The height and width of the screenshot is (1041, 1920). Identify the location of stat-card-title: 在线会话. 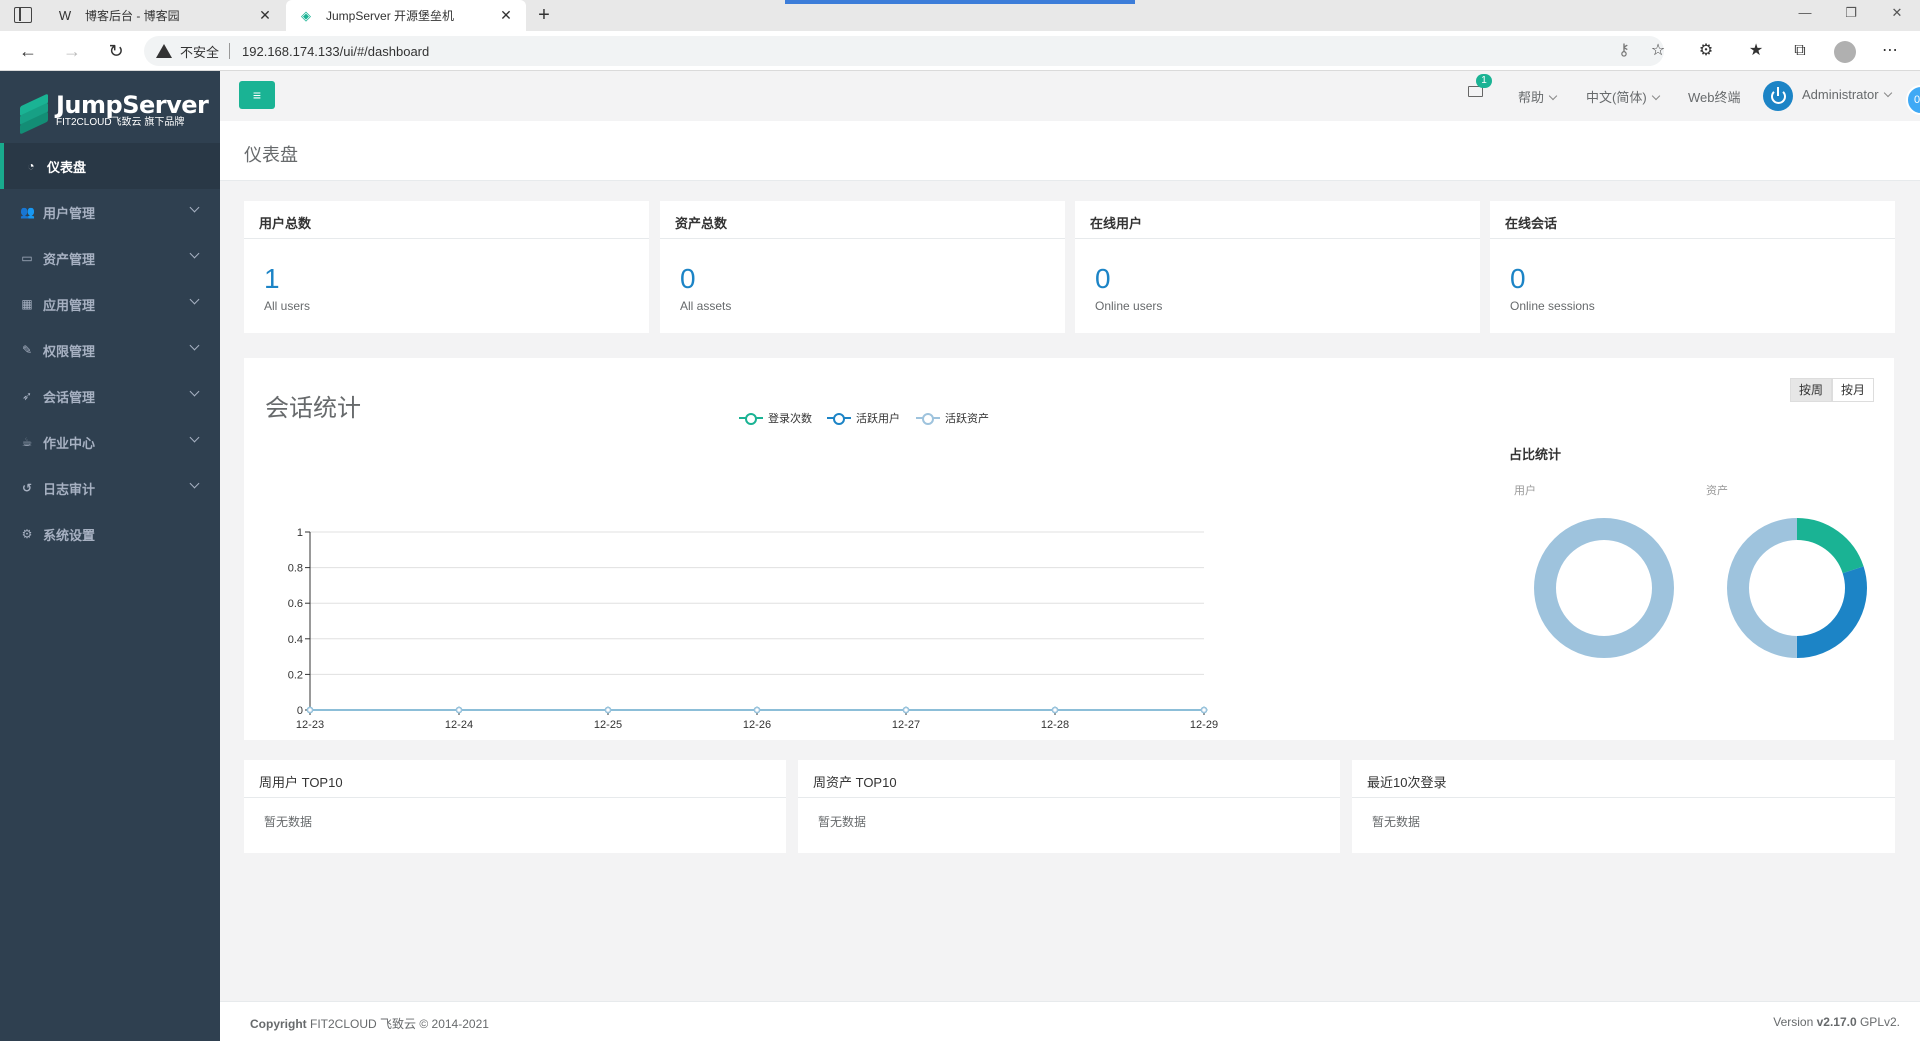
(1692, 220).